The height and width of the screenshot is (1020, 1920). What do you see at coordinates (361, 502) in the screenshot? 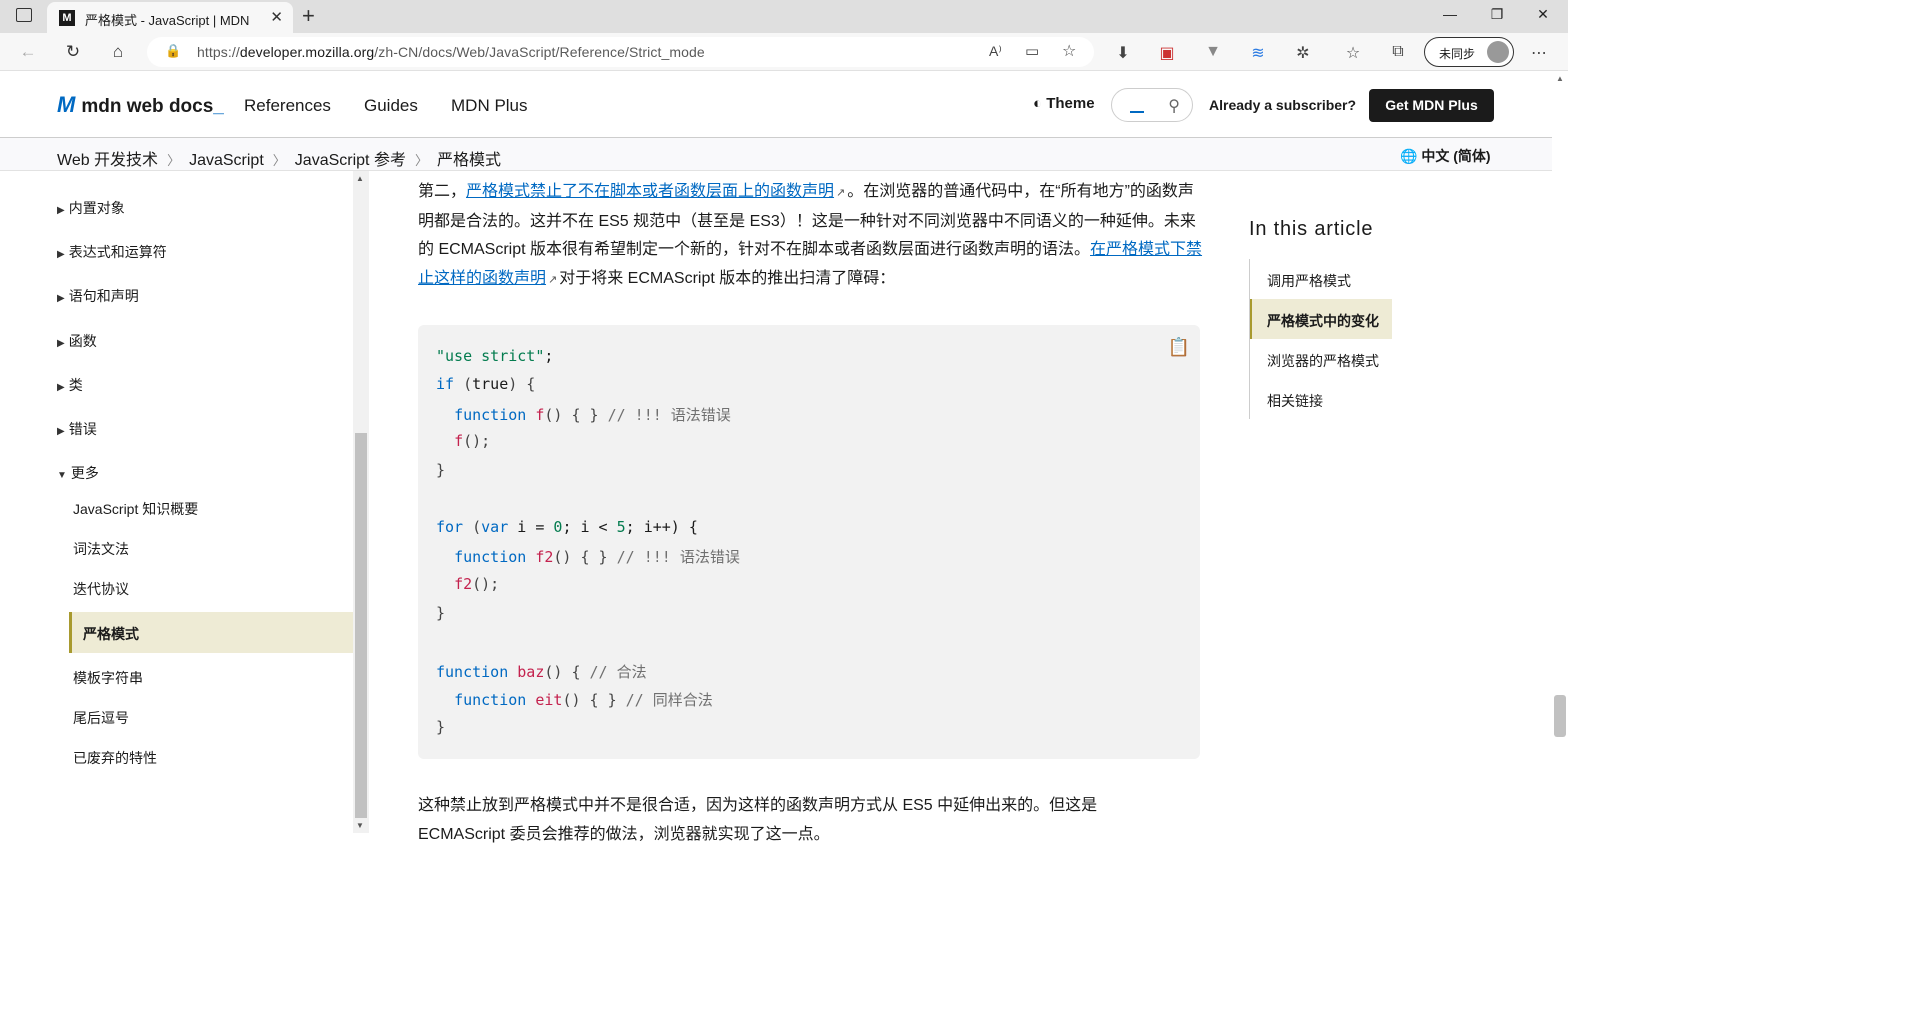
I see `sidebar-scrollbar: ▲ ▼` at bounding box center [361, 502].